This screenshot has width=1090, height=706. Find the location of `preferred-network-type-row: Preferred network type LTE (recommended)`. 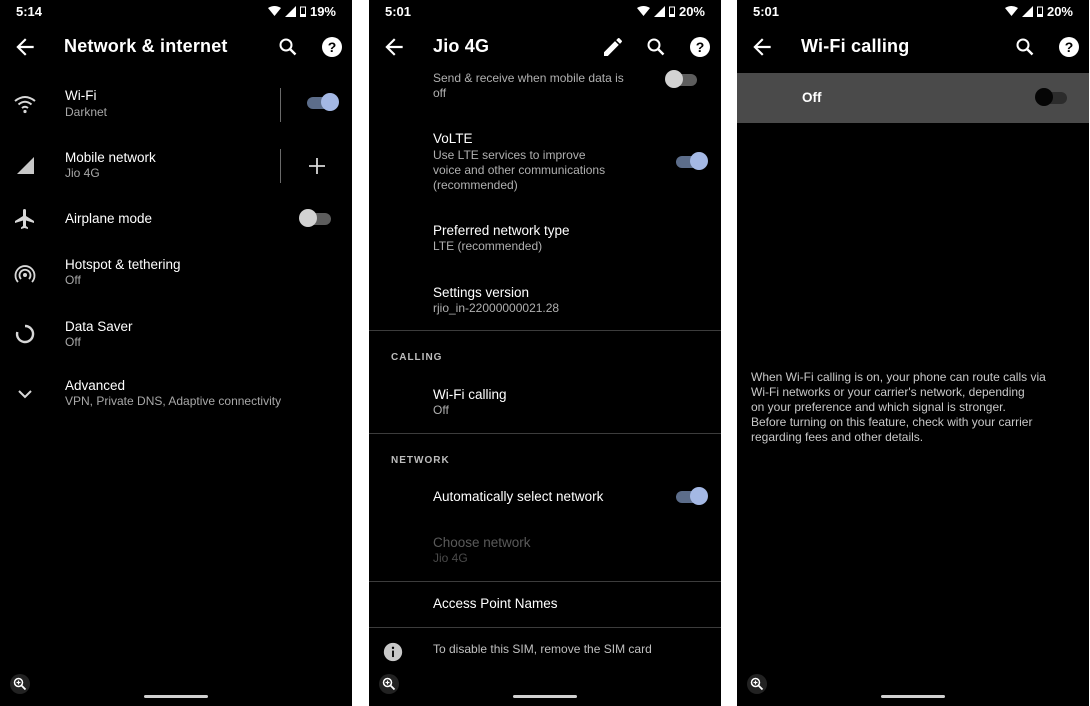

preferred-network-type-row: Preferred network type LTE (recommended) is located at coordinates (545, 240).